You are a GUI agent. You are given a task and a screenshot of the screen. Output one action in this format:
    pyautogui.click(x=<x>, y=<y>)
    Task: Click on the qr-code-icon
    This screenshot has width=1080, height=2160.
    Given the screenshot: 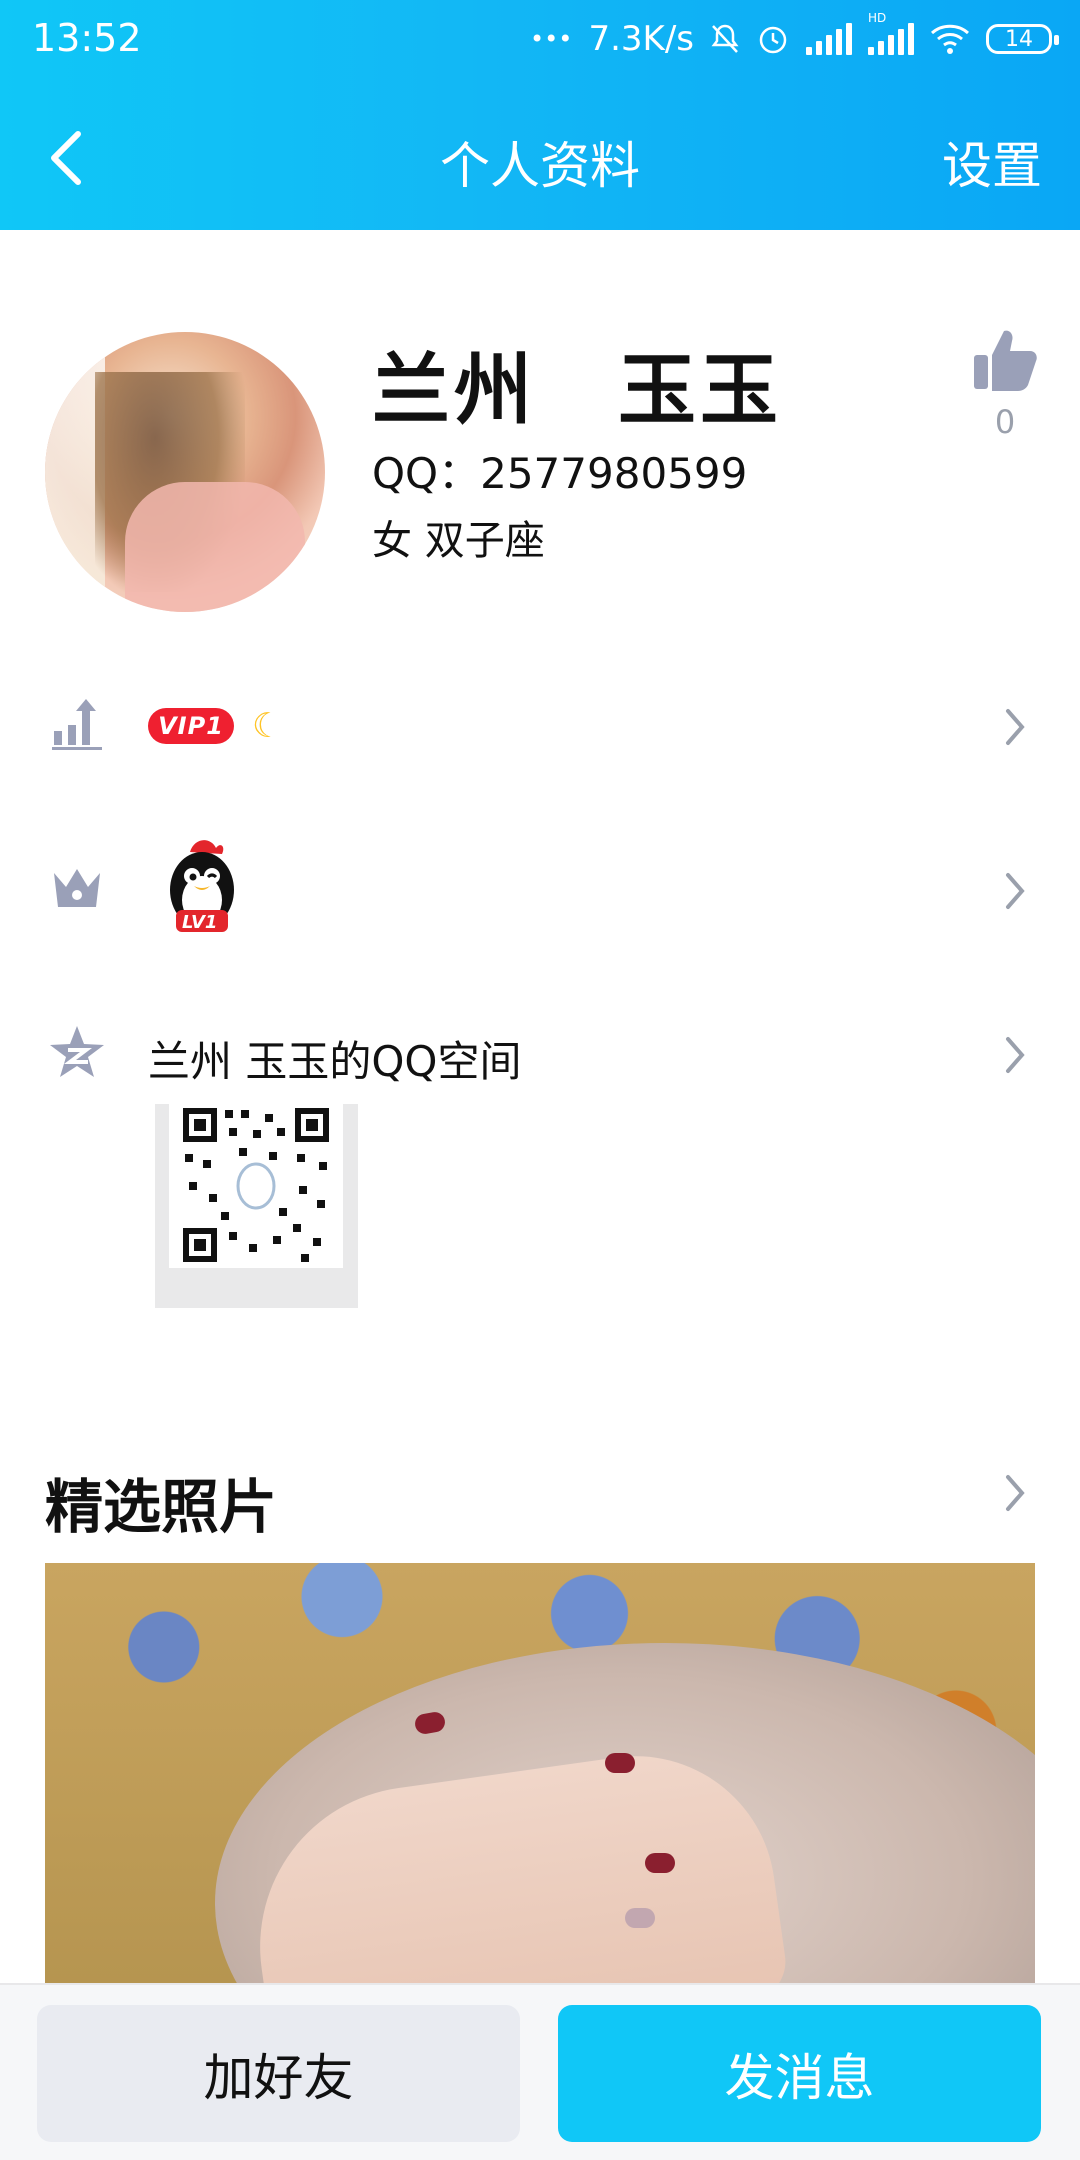 What is the action you would take?
    pyautogui.click(x=256, y=1186)
    